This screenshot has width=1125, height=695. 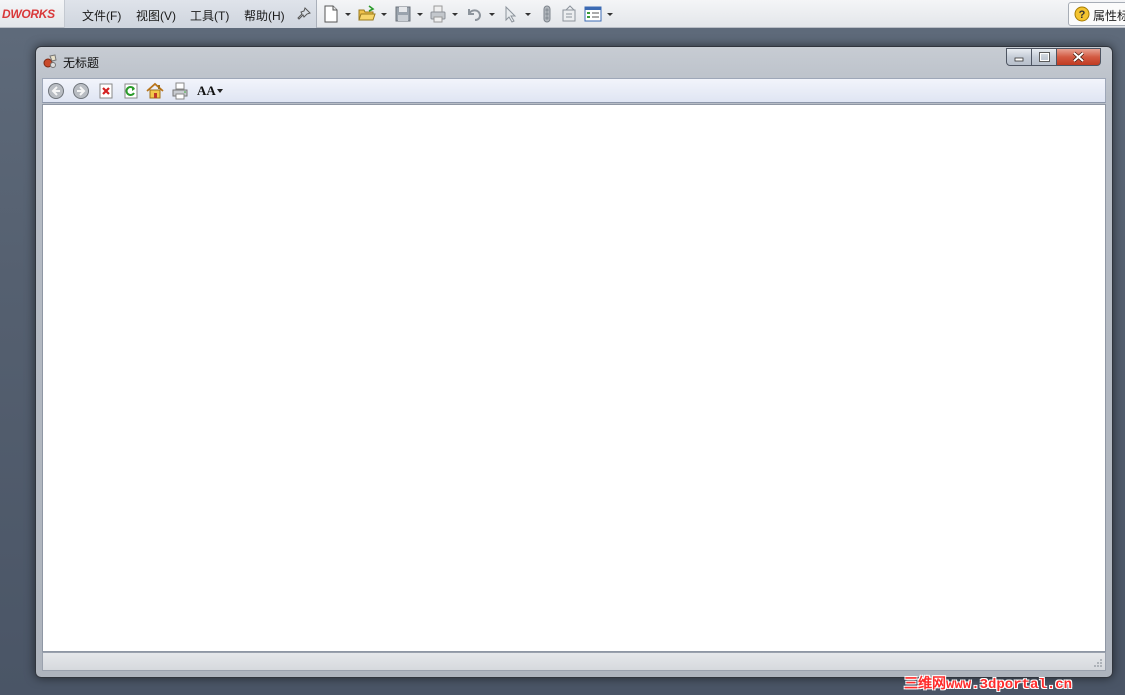 I want to click on help-label: 属性标, so click(x=1109, y=16).